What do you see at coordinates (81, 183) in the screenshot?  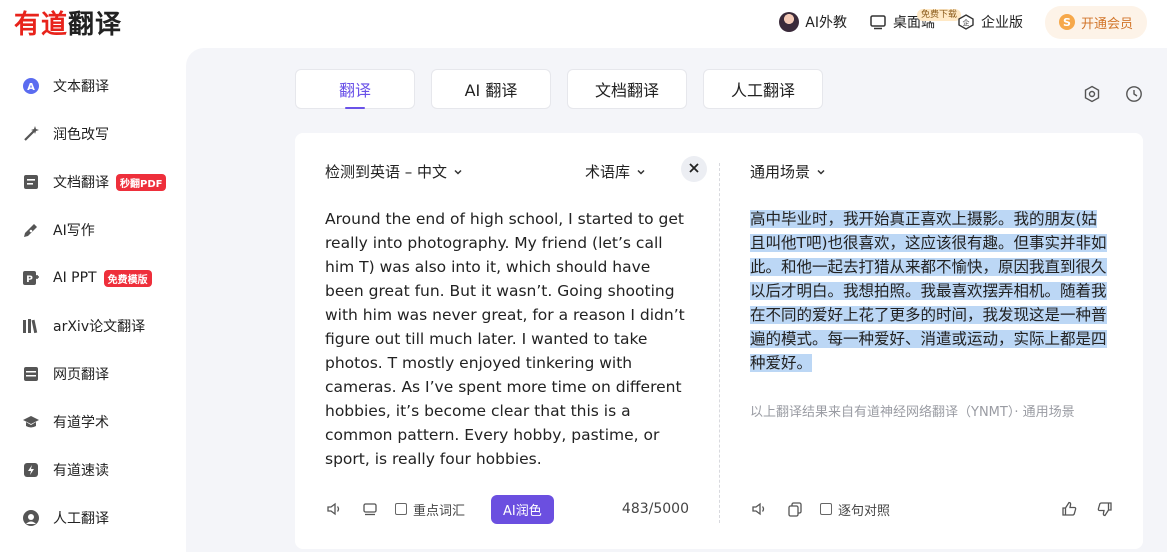 I see `sidebar-item-label: 文档翻译` at bounding box center [81, 183].